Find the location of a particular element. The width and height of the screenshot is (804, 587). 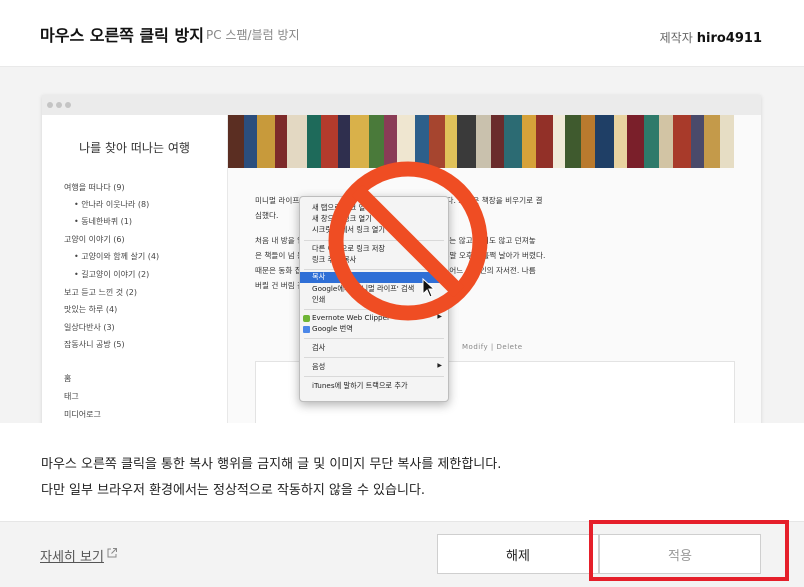

category-item: • 고양이와 함께 살기 (4) is located at coordinates (117, 256).